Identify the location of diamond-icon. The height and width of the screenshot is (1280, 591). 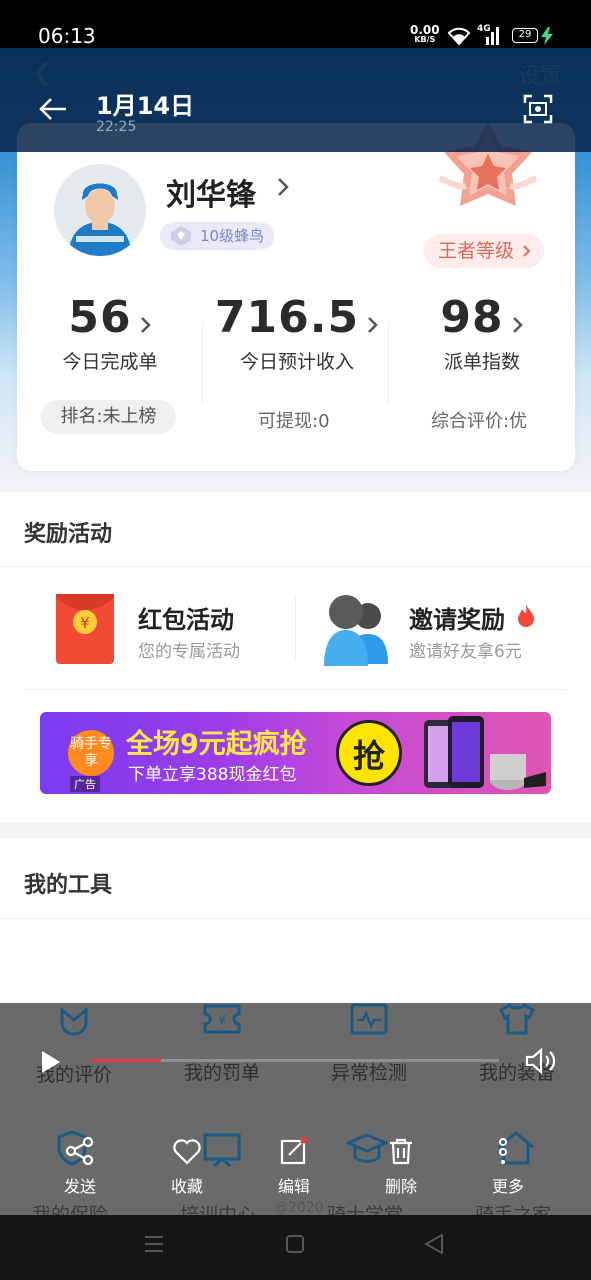
(181, 236).